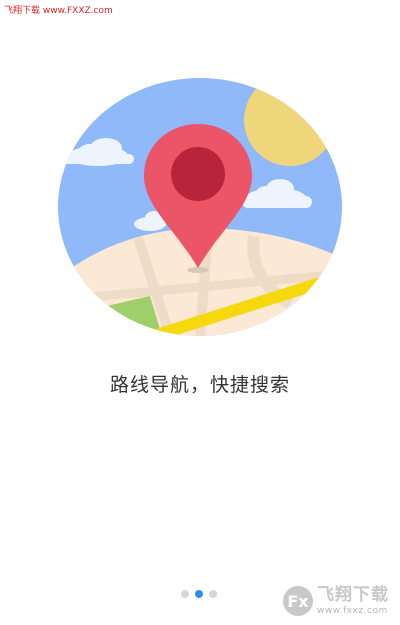 This screenshot has height=625, width=400. I want to click on watermark-bottom: Fx 飞翔下载 www.fxxz.com, so click(339, 601).